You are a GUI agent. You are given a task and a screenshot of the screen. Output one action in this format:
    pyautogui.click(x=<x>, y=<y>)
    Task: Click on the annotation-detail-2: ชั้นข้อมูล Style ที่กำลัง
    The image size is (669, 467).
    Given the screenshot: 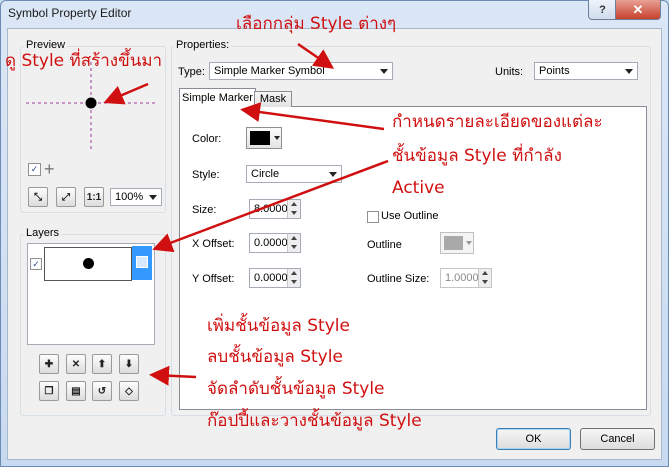 What is the action you would take?
    pyautogui.click(x=477, y=156)
    